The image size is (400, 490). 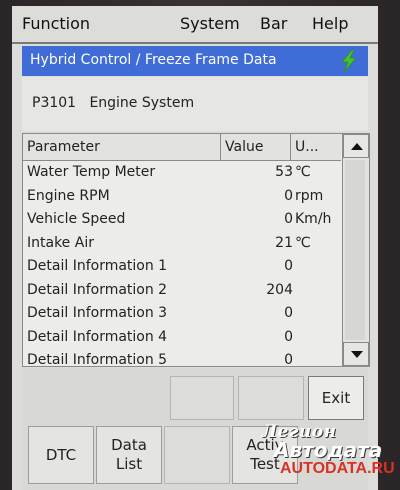 I want to click on window-title: Hybrid Control / Freeze Frame Data, so click(x=153, y=60).